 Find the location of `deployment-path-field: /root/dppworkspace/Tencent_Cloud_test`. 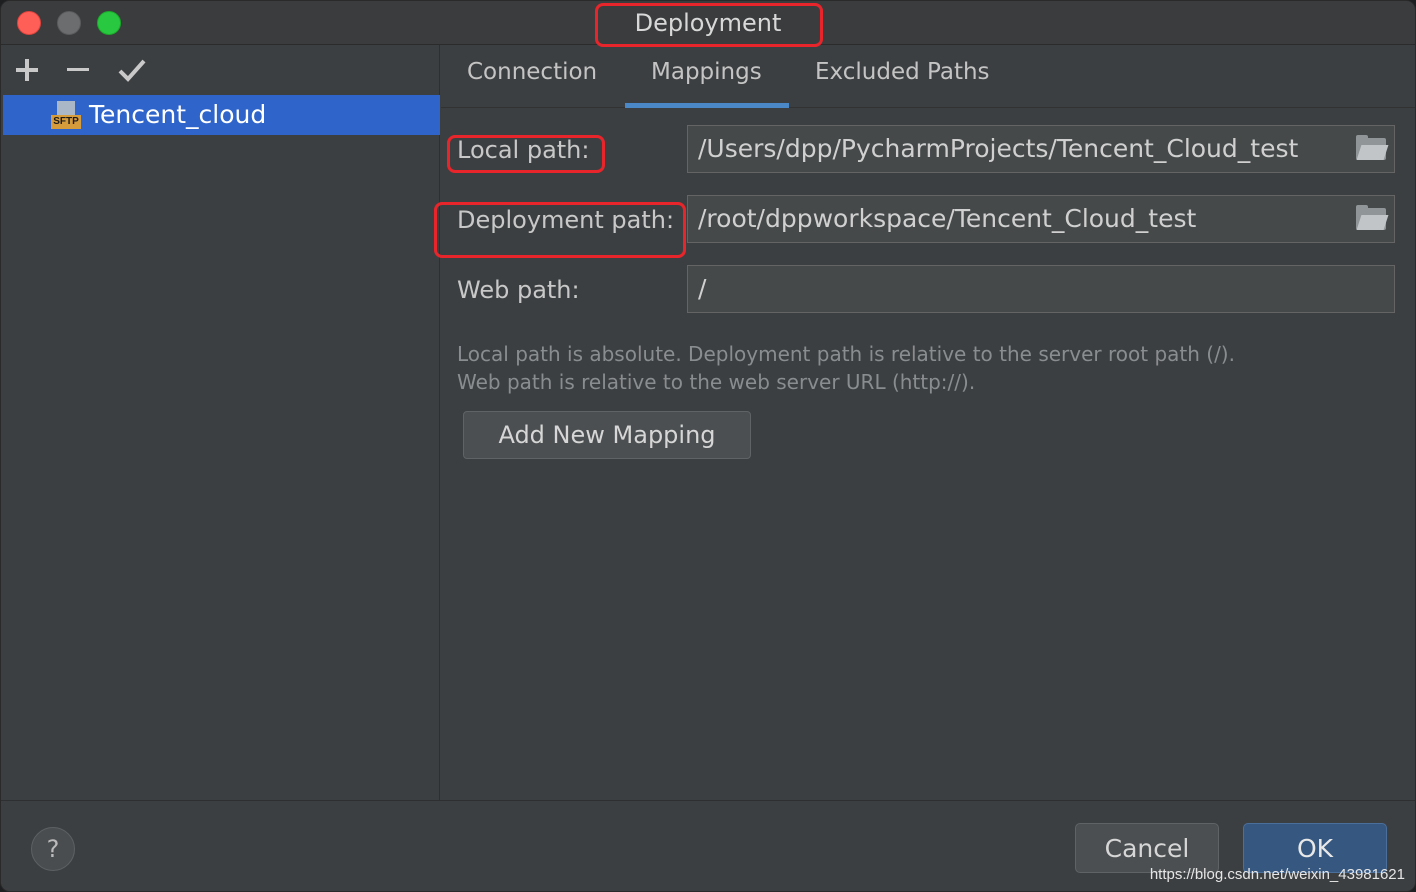

deployment-path-field: /root/dppworkspace/Tencent_Cloud_test is located at coordinates (1041, 219).